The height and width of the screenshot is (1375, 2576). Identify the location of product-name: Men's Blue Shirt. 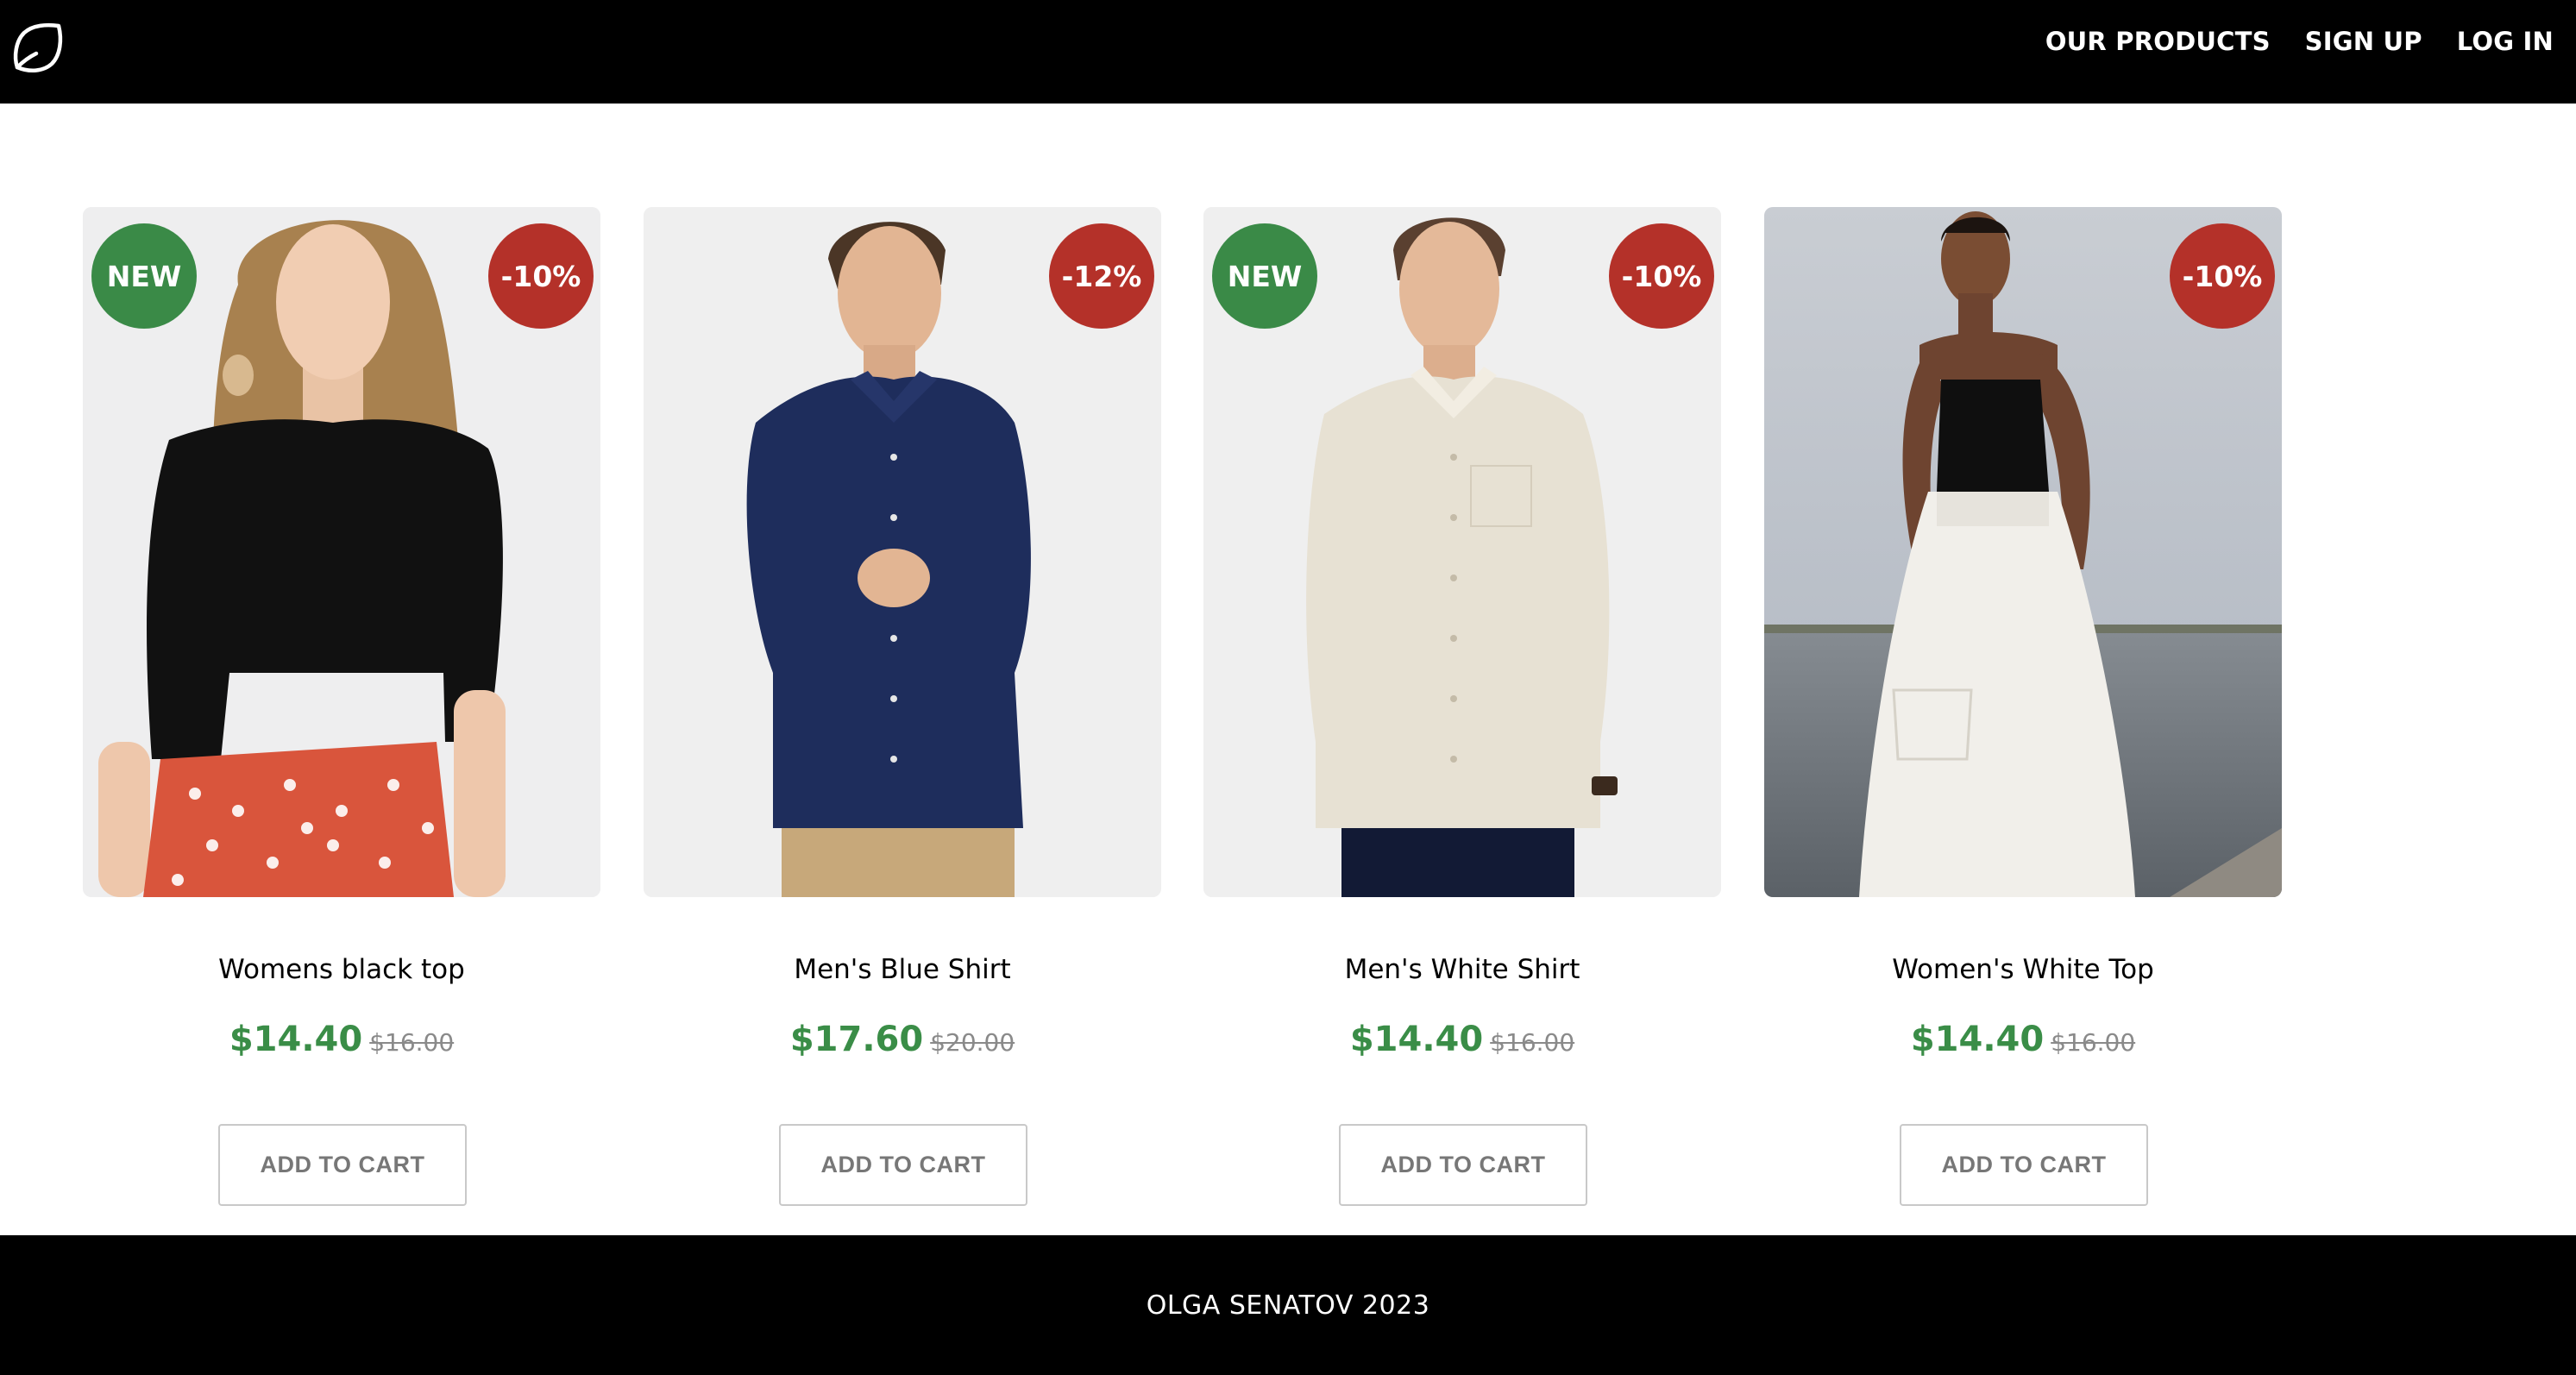
(902, 969).